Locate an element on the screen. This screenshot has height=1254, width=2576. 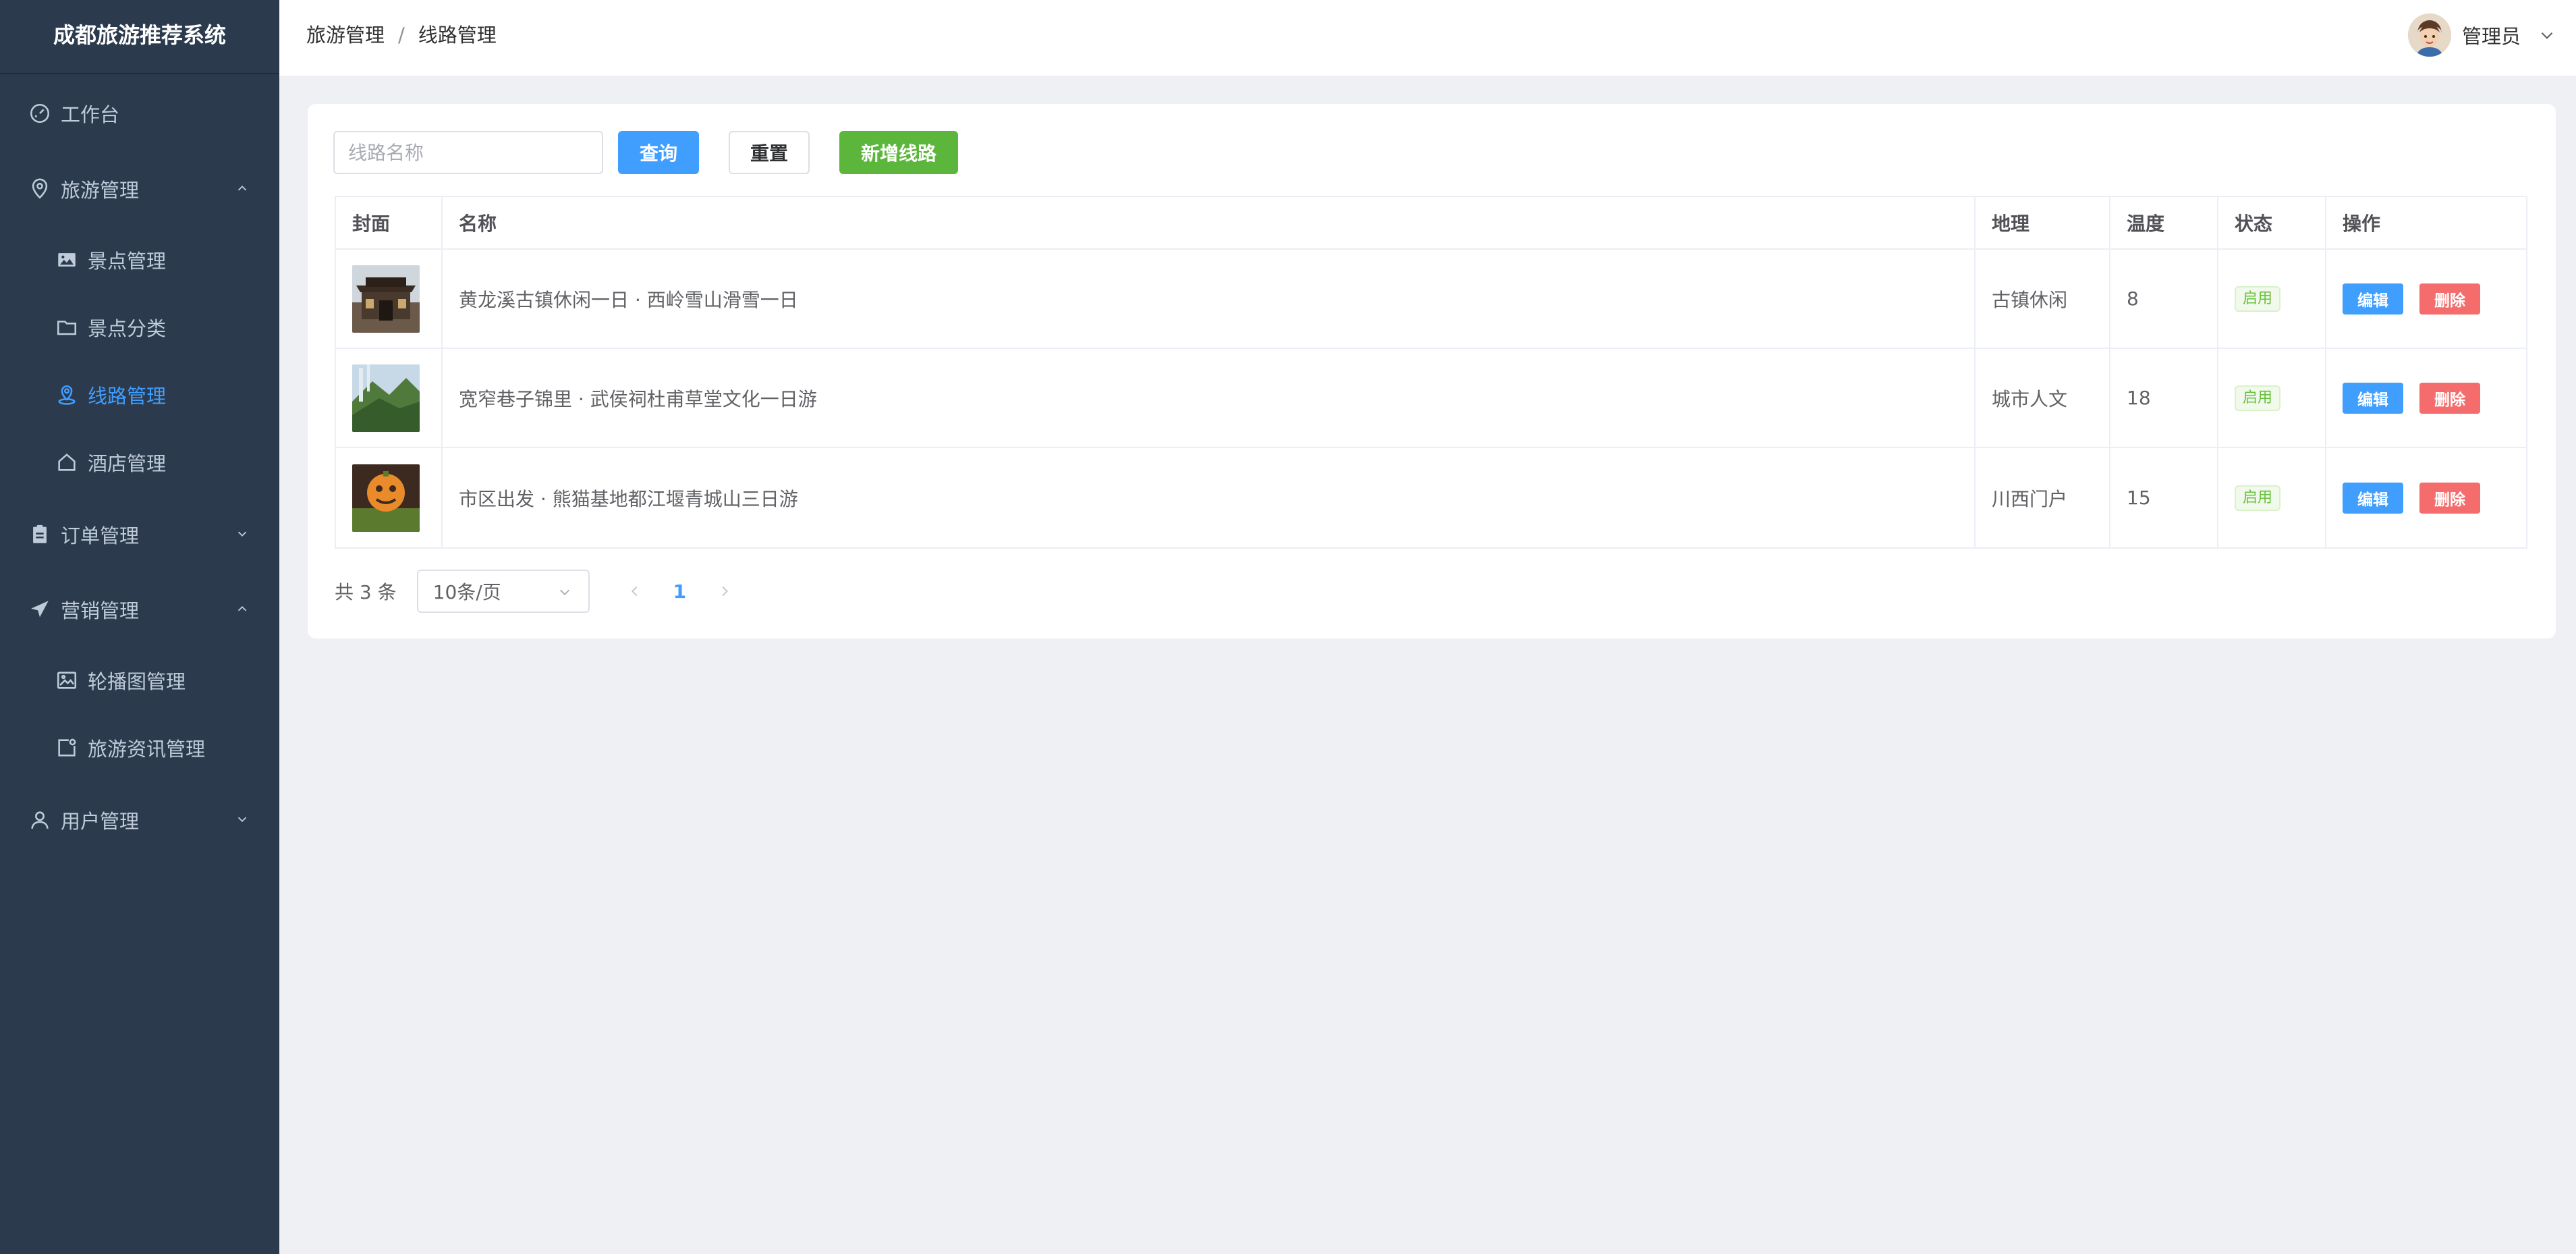
pagination: 共 3 条 10条/页 1 is located at coordinates (533, 591).